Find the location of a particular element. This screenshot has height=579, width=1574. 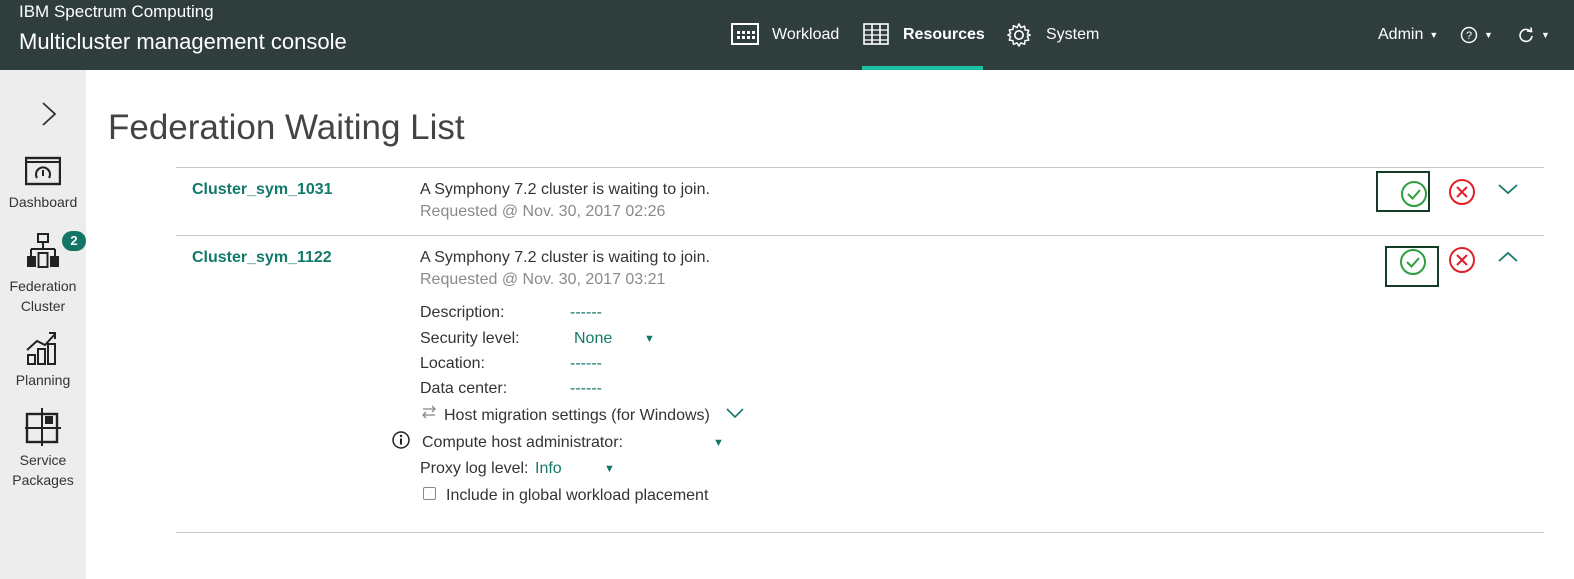

refresh-icon is located at coordinates (1526, 35).